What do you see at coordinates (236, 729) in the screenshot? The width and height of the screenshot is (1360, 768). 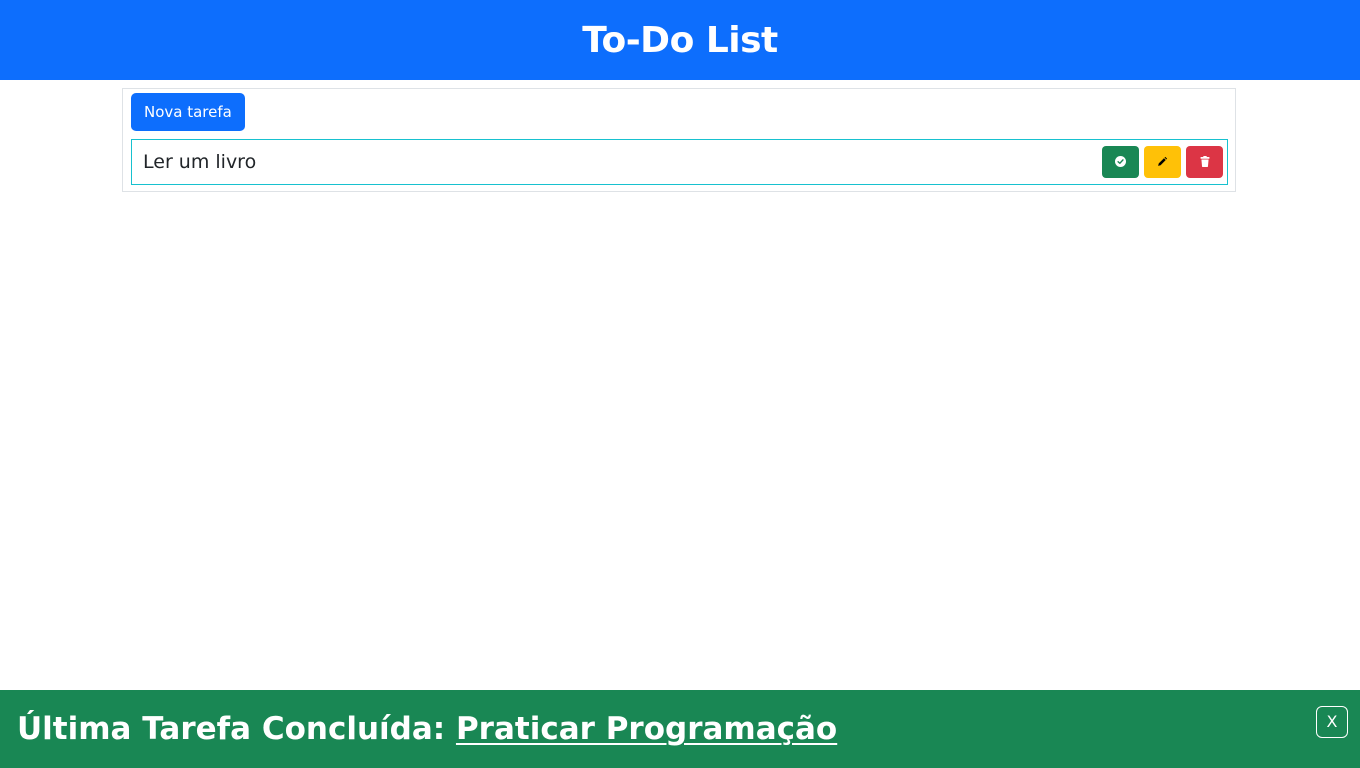 I see `last-completed-prefix: Última Tarefa Concluída:` at bounding box center [236, 729].